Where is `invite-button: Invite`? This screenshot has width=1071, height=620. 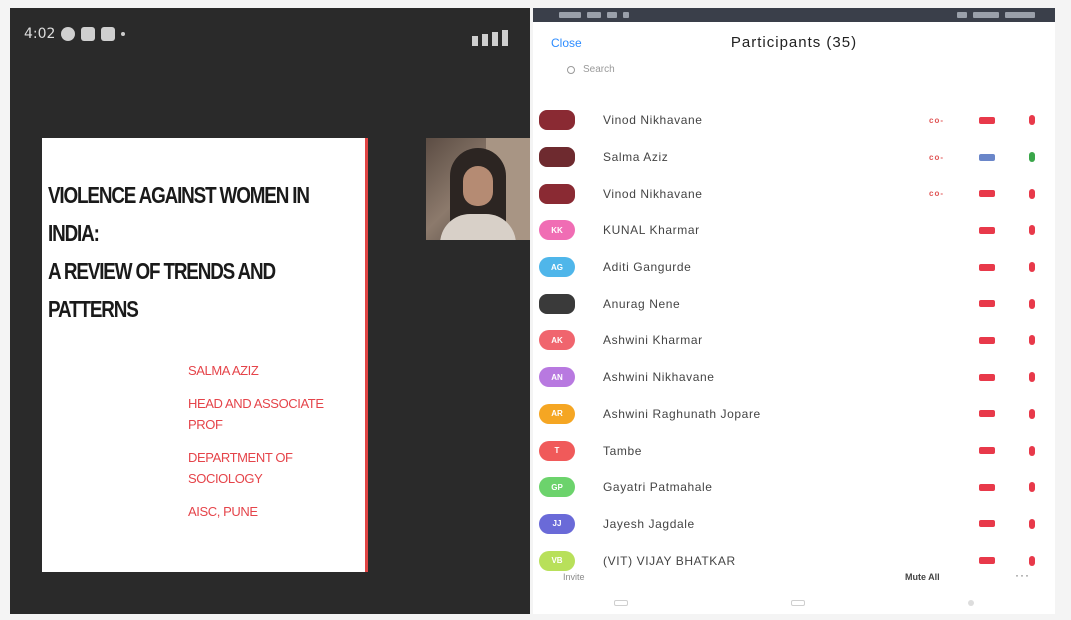 invite-button: Invite is located at coordinates (574, 577).